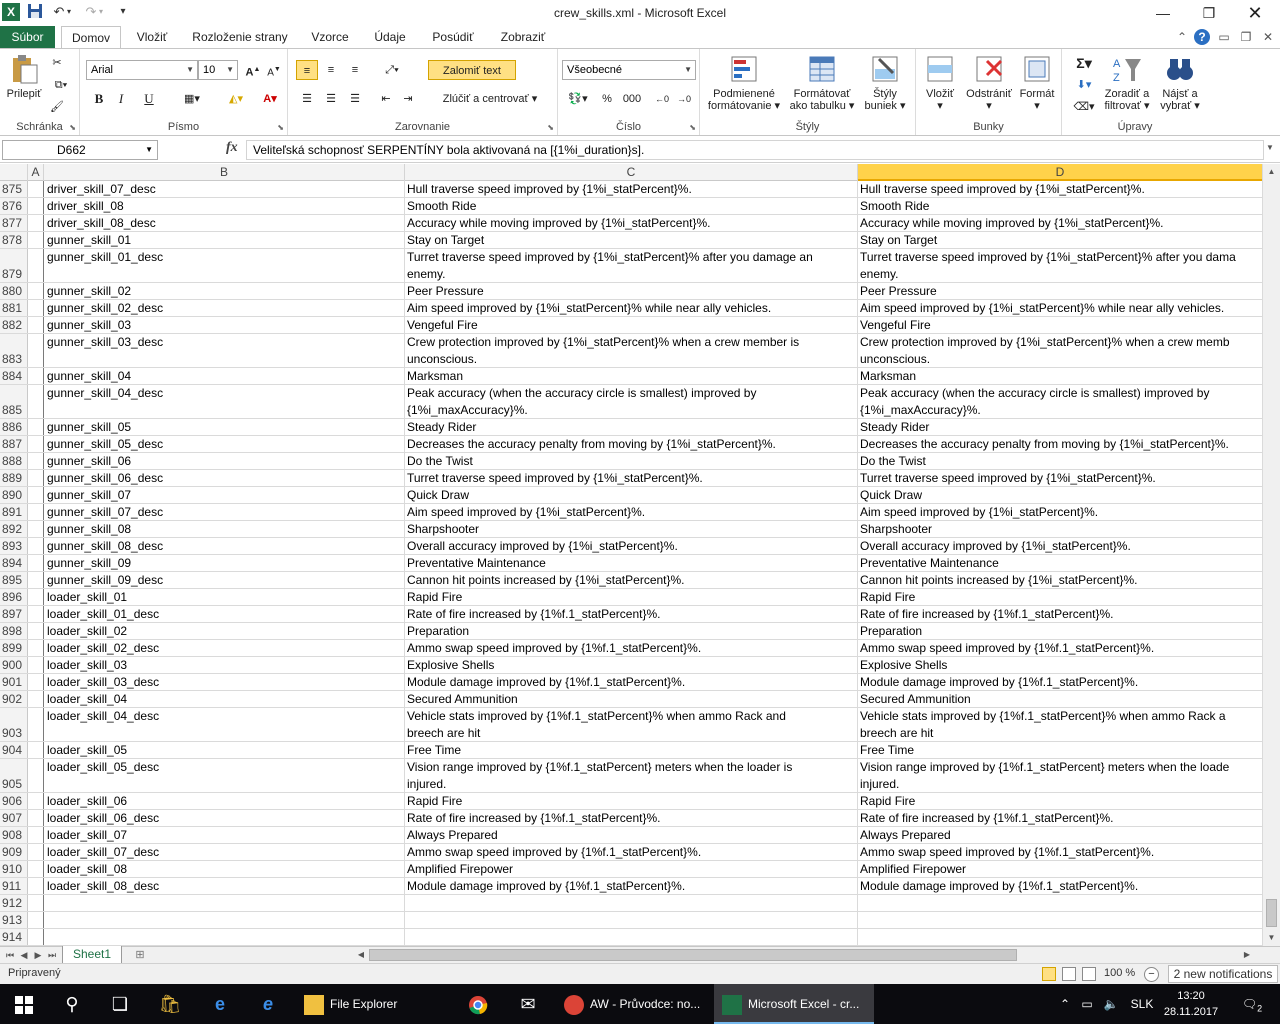  Describe the element at coordinates (1060, 427) in the screenshot. I see `cell-d: Steady Rider` at that location.